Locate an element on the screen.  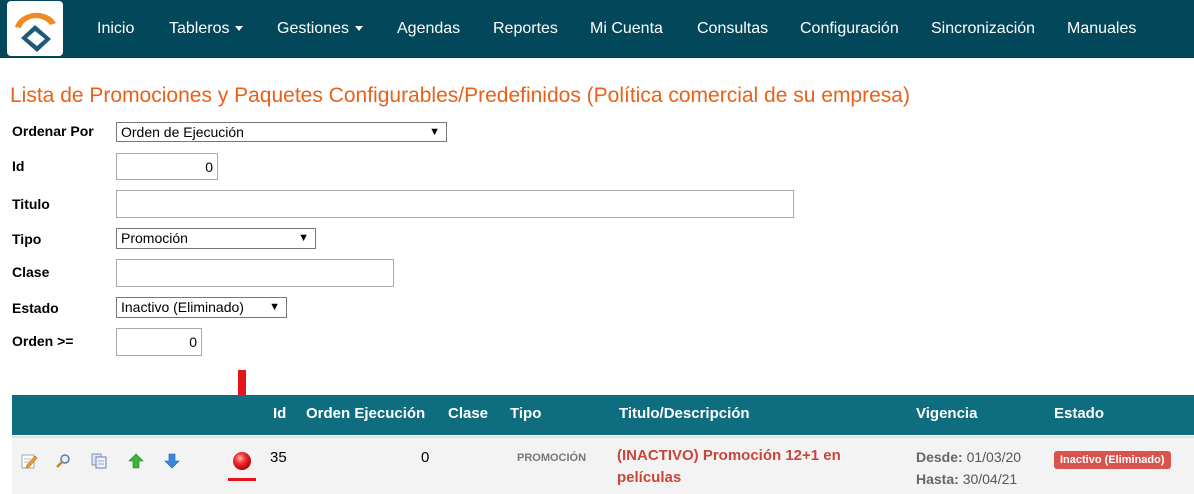
id-label: Id is located at coordinates (18, 166).